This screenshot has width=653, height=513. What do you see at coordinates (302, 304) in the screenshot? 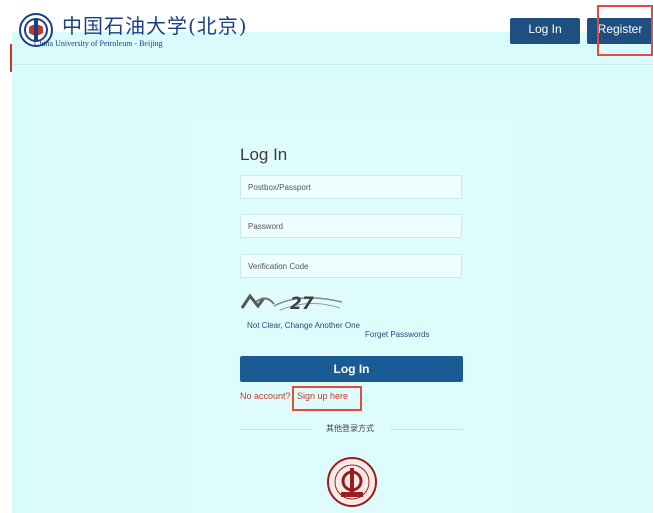
I see `captcha-text: 27` at bounding box center [302, 304].